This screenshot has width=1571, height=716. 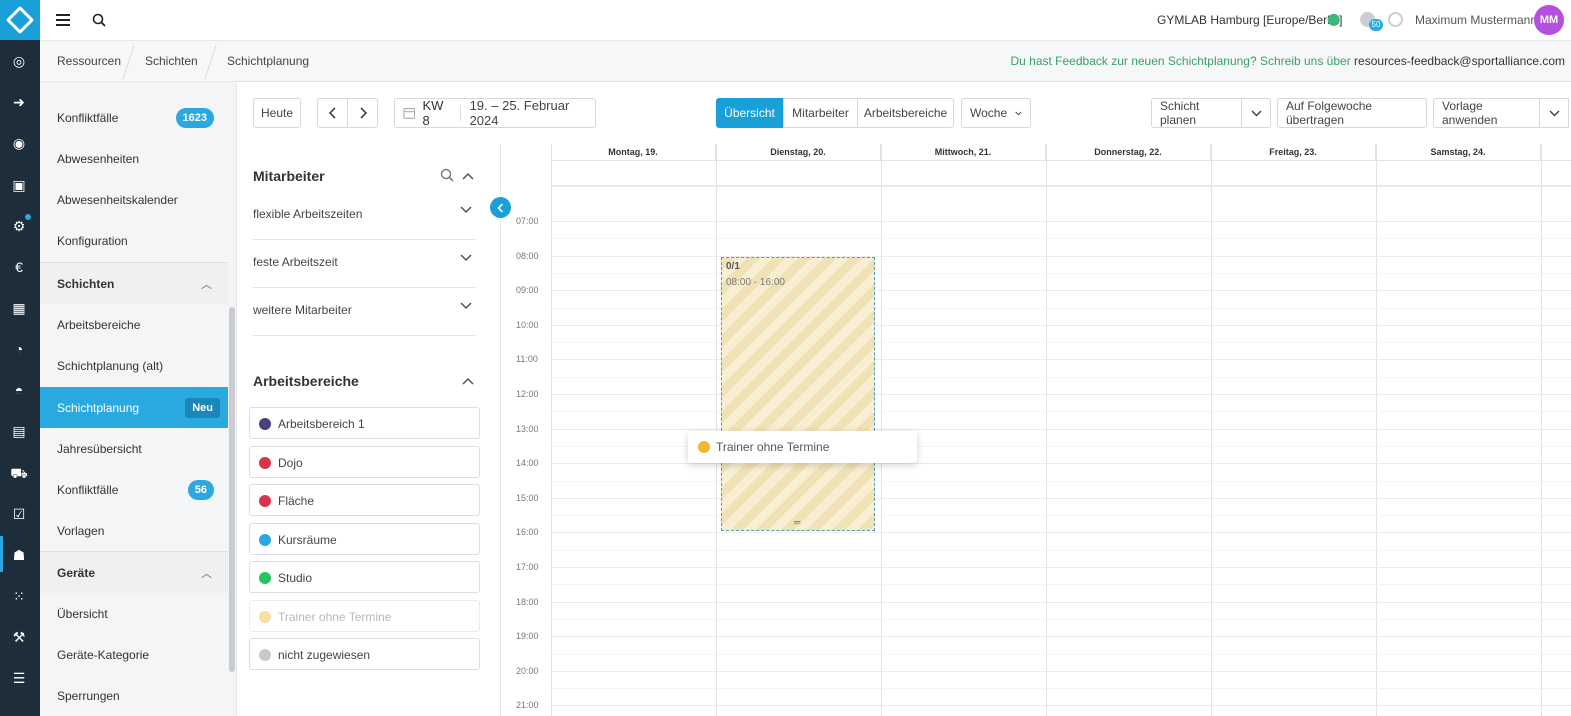 What do you see at coordinates (364, 423) in the screenshot?
I see `area-filter-arbeitsbereich-1: Arbeitsbereich 1` at bounding box center [364, 423].